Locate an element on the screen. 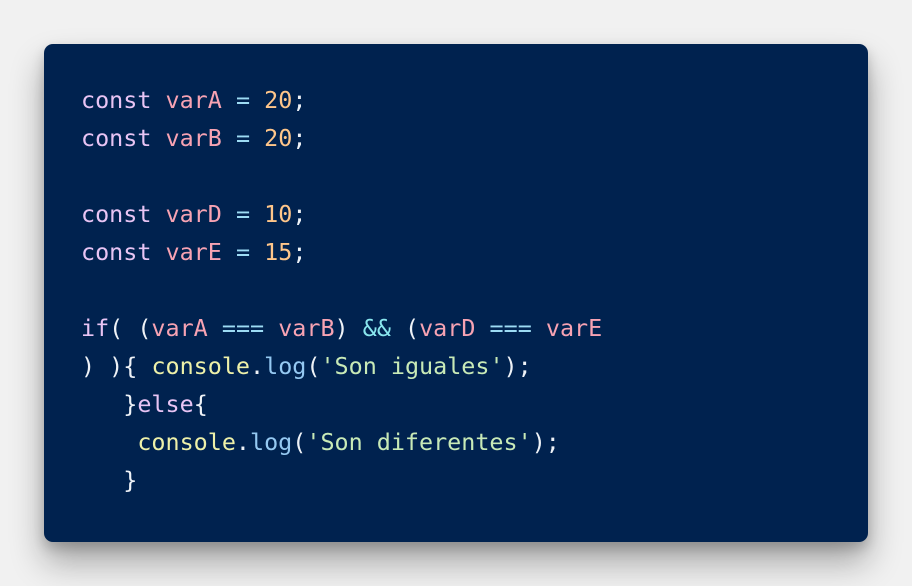 This screenshot has width=912, height=586. close-parens-open-brace: ) ){ is located at coordinates (109, 366).